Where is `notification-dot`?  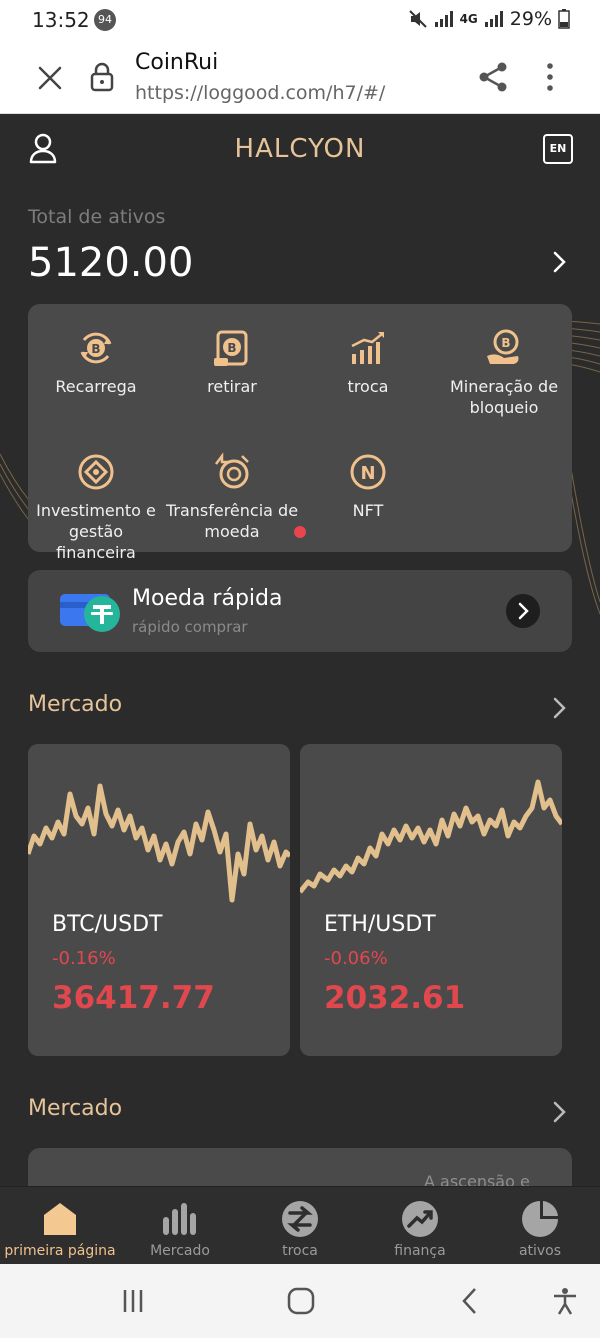
notification-dot is located at coordinates (300, 532).